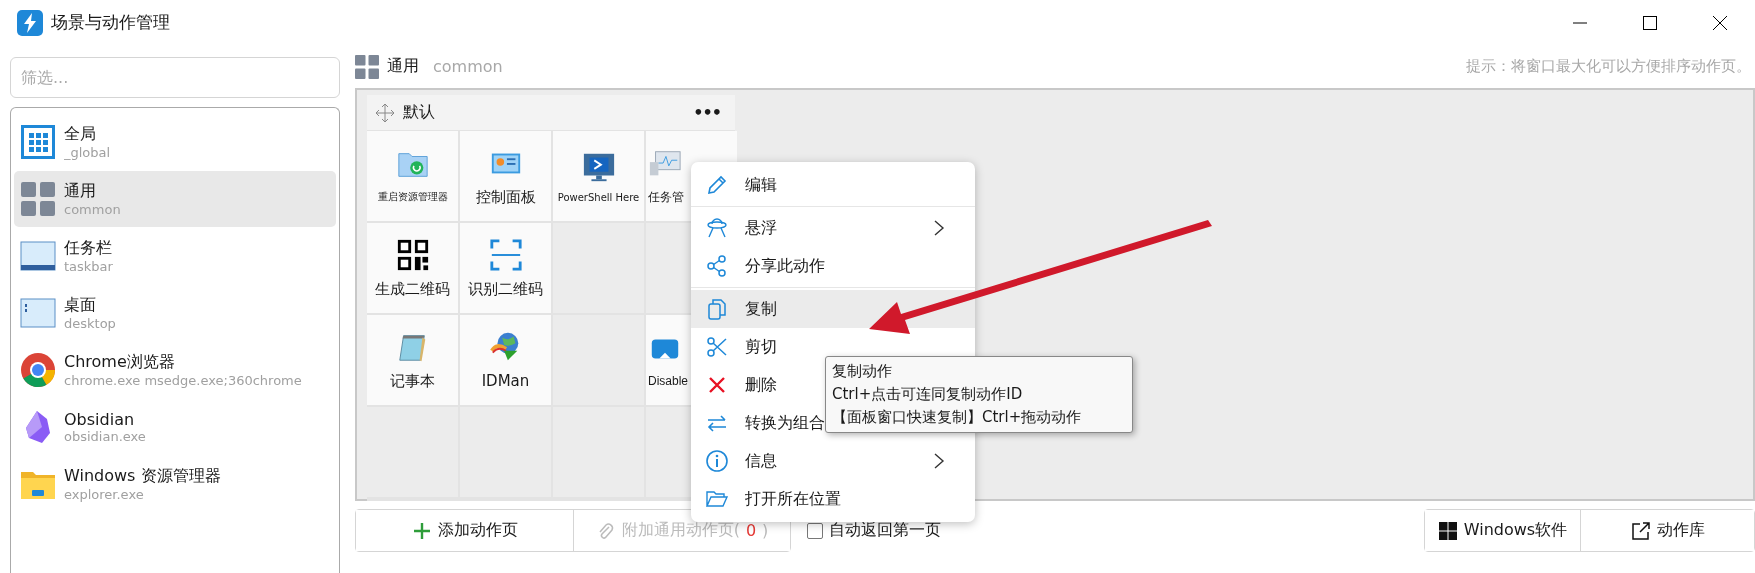 Image resolution: width=1755 pixels, height=573 pixels. Describe the element at coordinates (468, 66) in the screenshot. I see `page-subtitle: common` at that location.